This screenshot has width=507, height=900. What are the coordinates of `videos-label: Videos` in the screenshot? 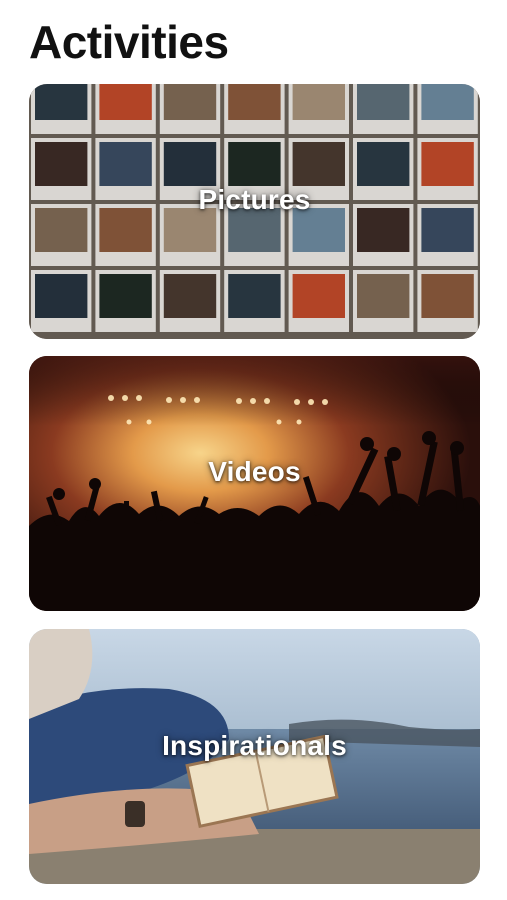 It's located at (254, 471).